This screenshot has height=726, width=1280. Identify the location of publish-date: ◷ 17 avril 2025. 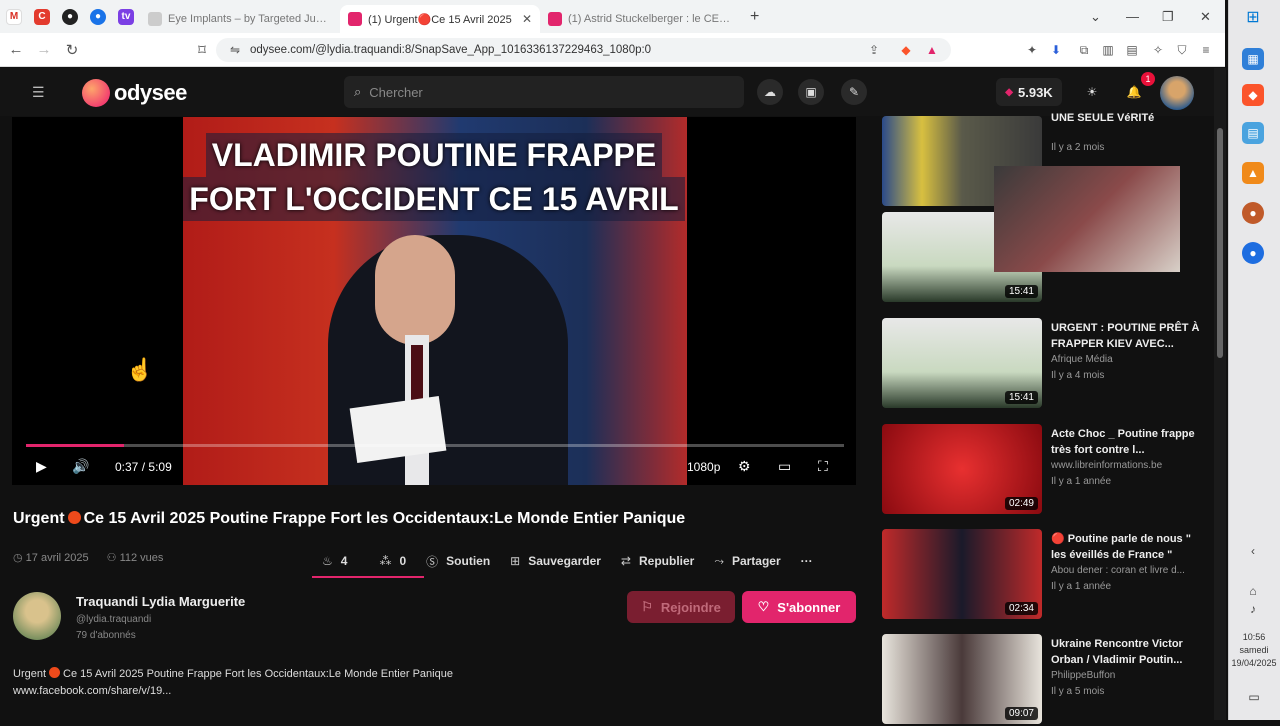
(51, 558).